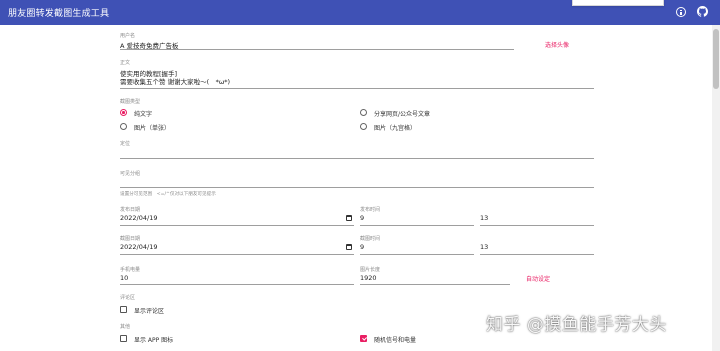 This screenshot has height=351, width=720. Describe the element at coordinates (130, 270) in the screenshot. I see `battery-label: 手机电量` at that location.